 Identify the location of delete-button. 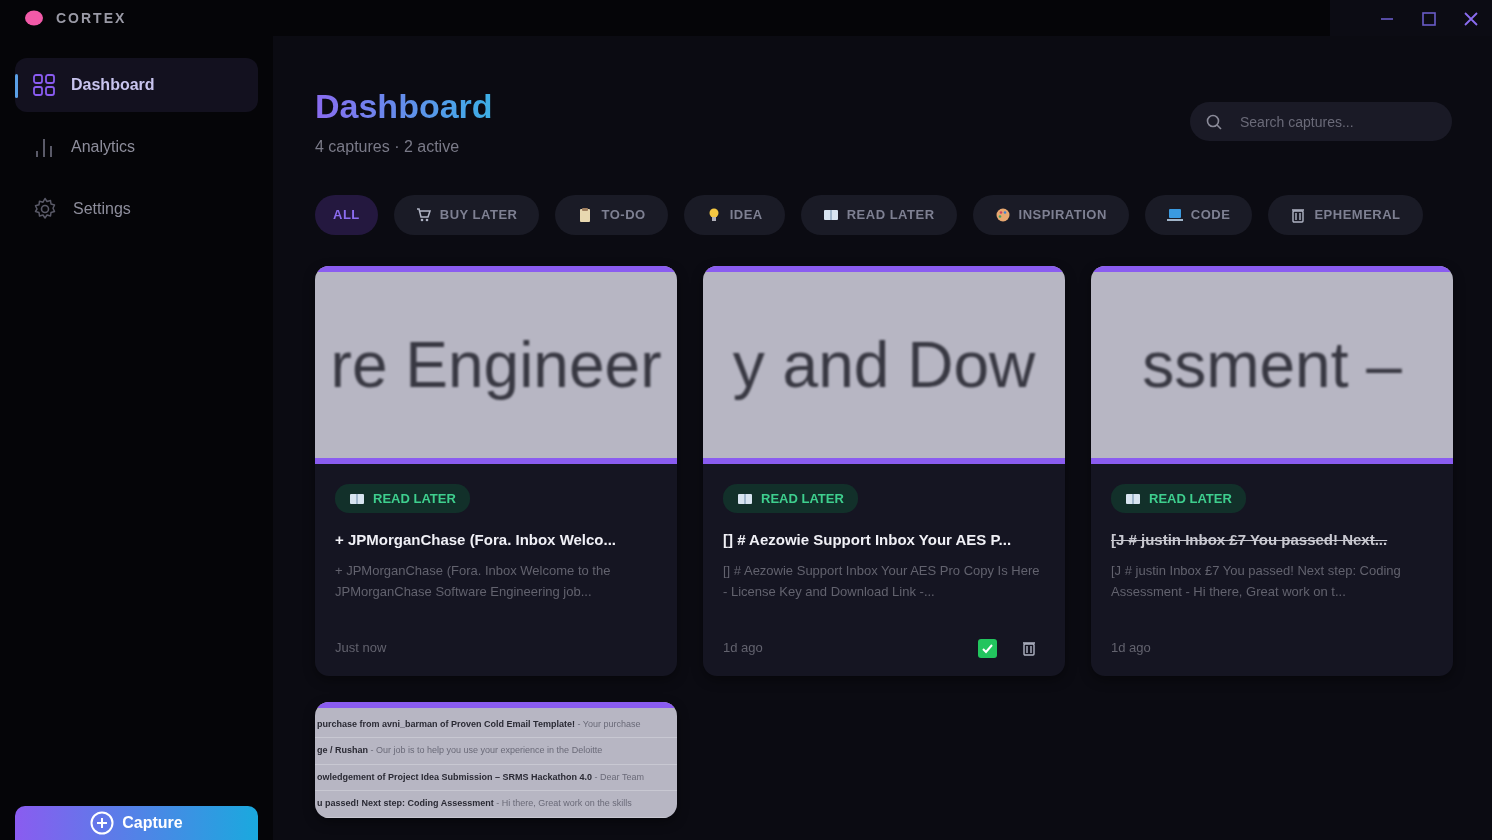
(1029, 648).